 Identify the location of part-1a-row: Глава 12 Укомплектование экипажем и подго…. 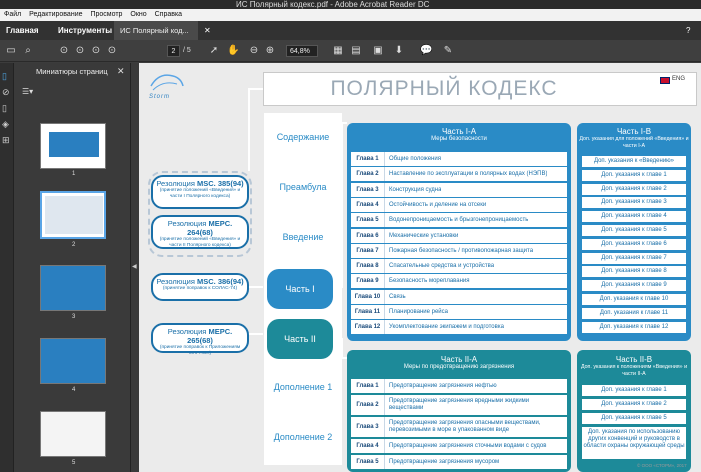
(459, 327).